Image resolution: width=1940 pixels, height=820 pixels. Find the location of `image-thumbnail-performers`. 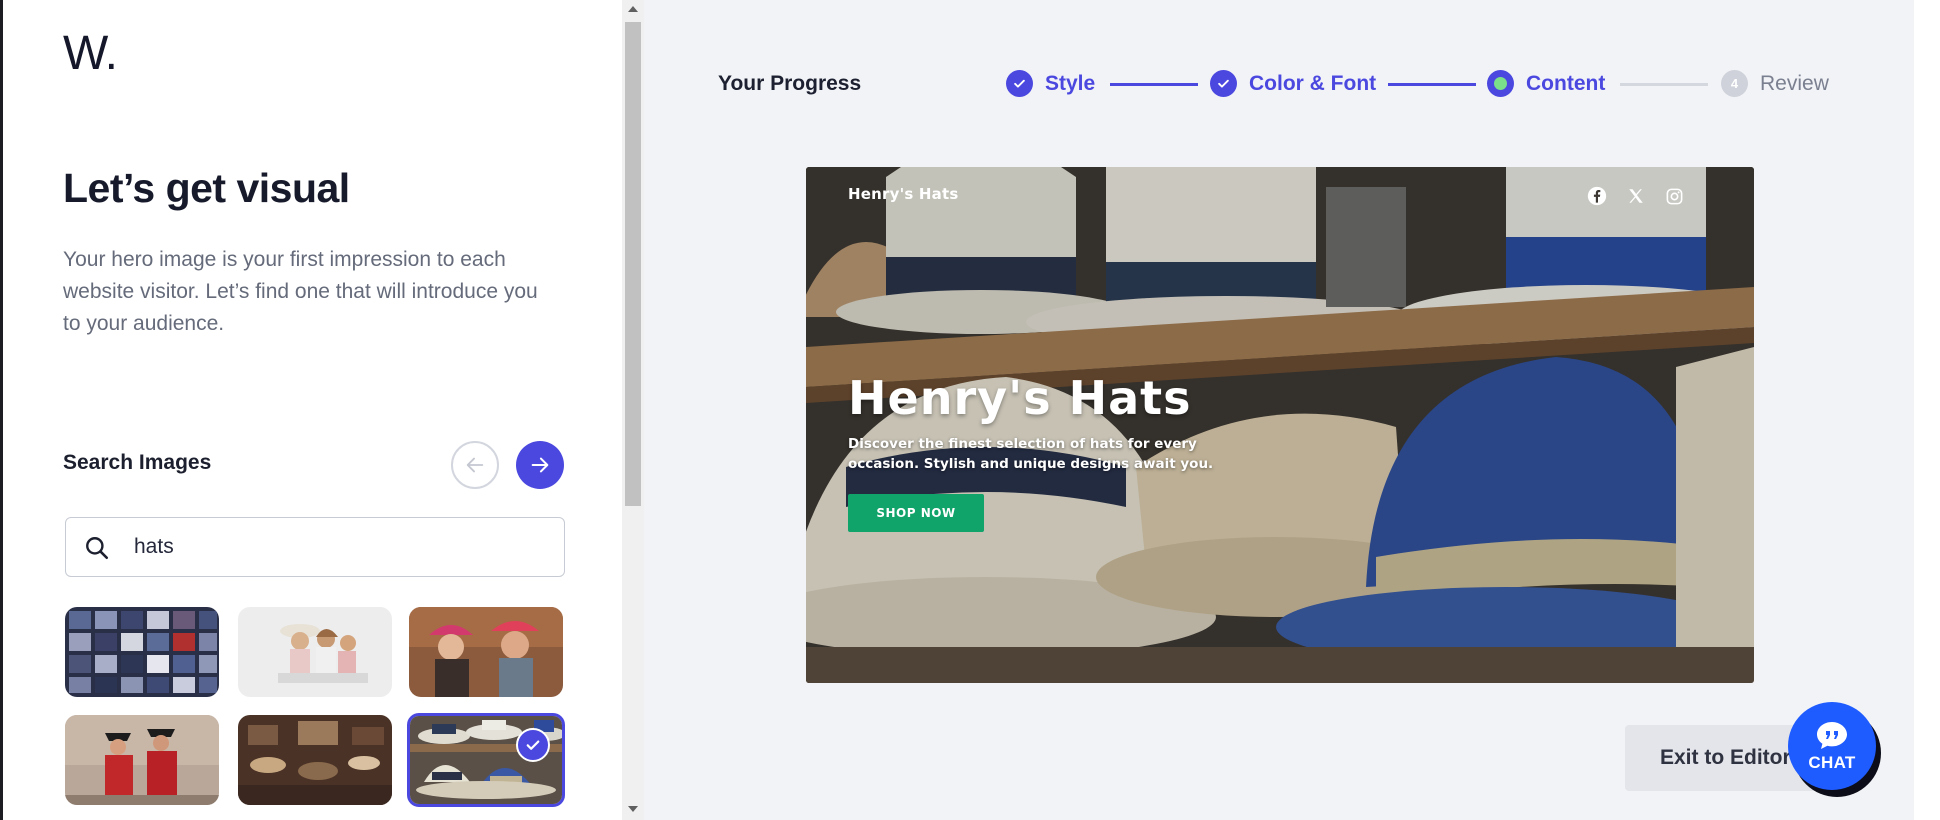

image-thumbnail-performers is located at coordinates (142, 760).